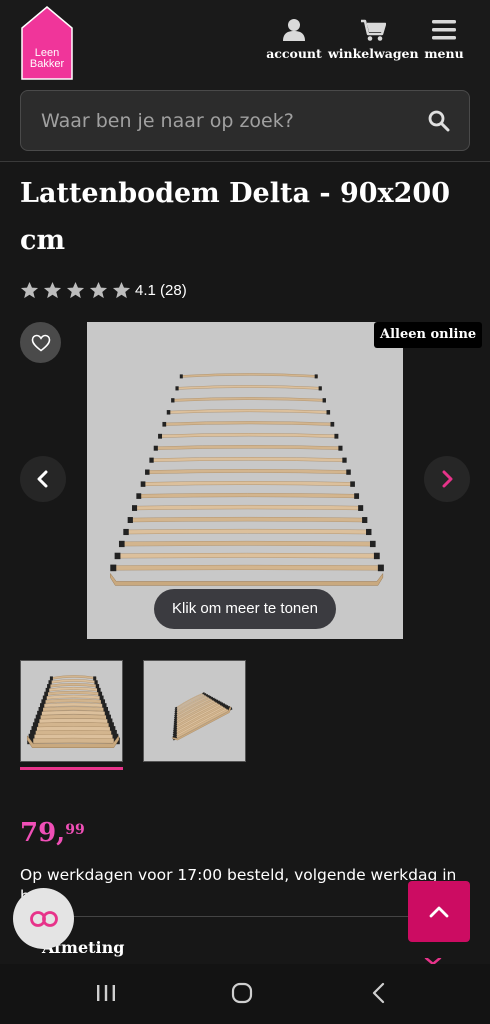 The height and width of the screenshot is (1024, 490). I want to click on previous-image-button, so click(43, 479).